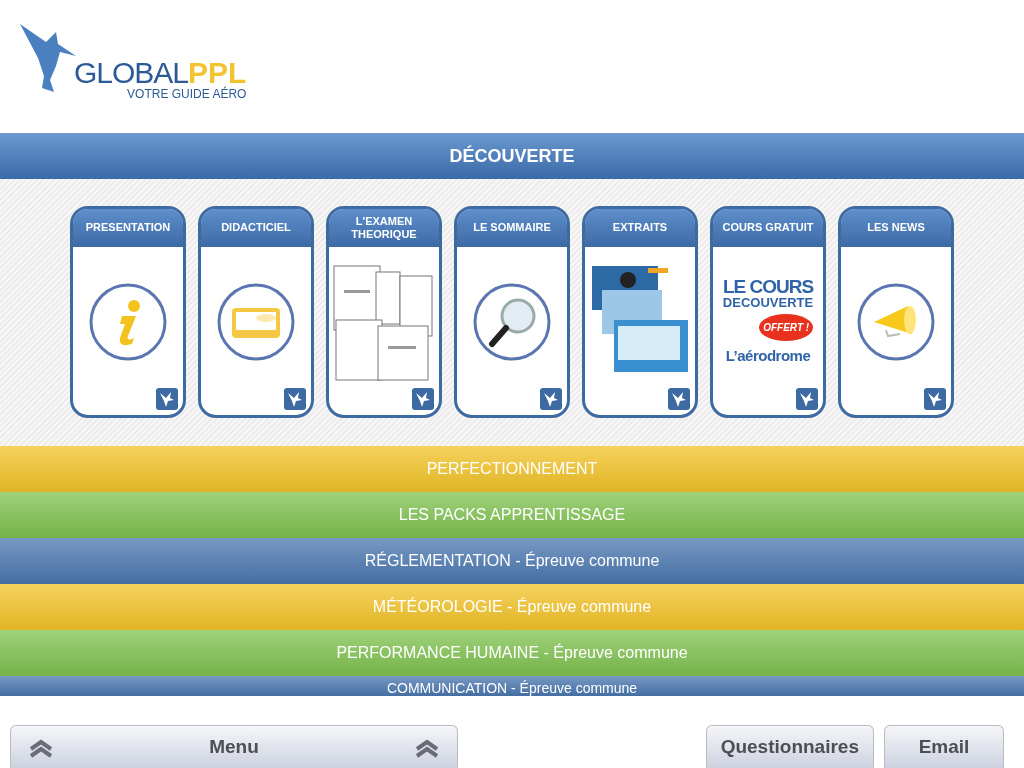  Describe the element at coordinates (768, 286) in the screenshot. I see `promo-text: LE COURS` at that location.